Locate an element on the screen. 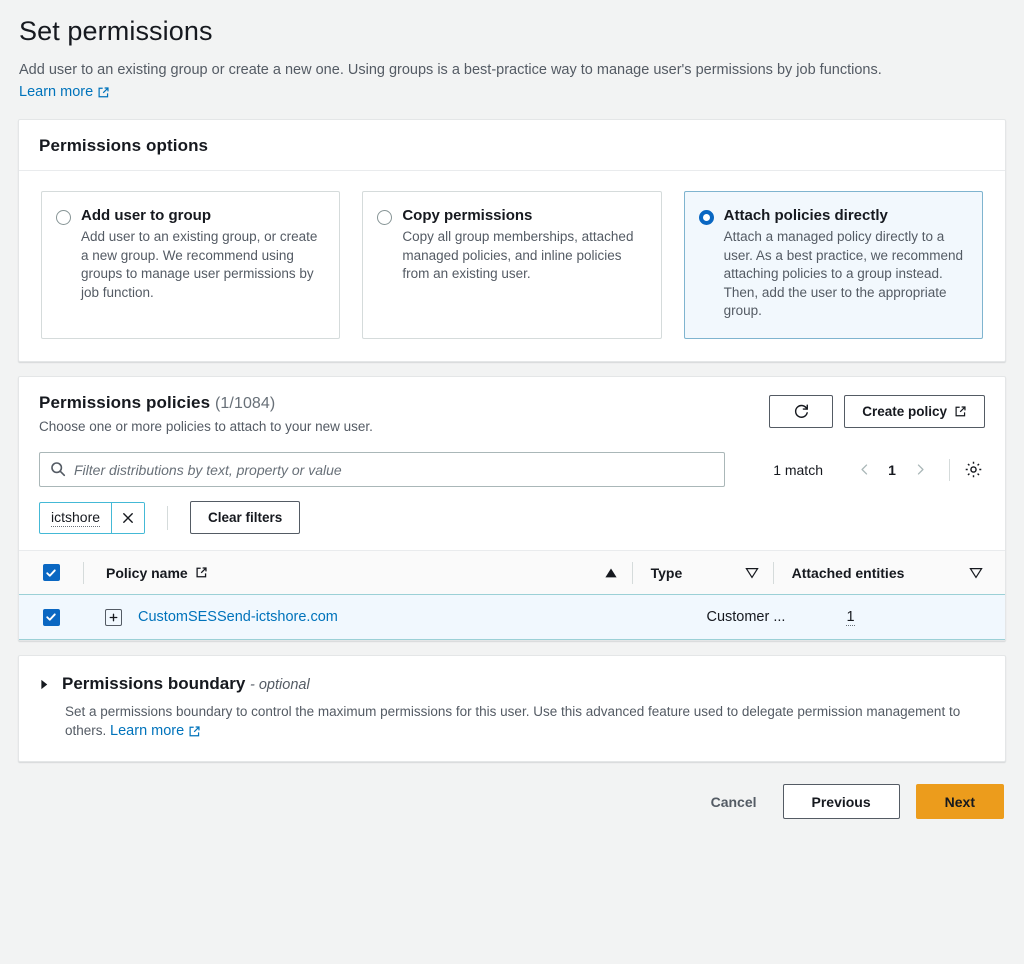  filter-token: ictshore is located at coordinates (92, 517).